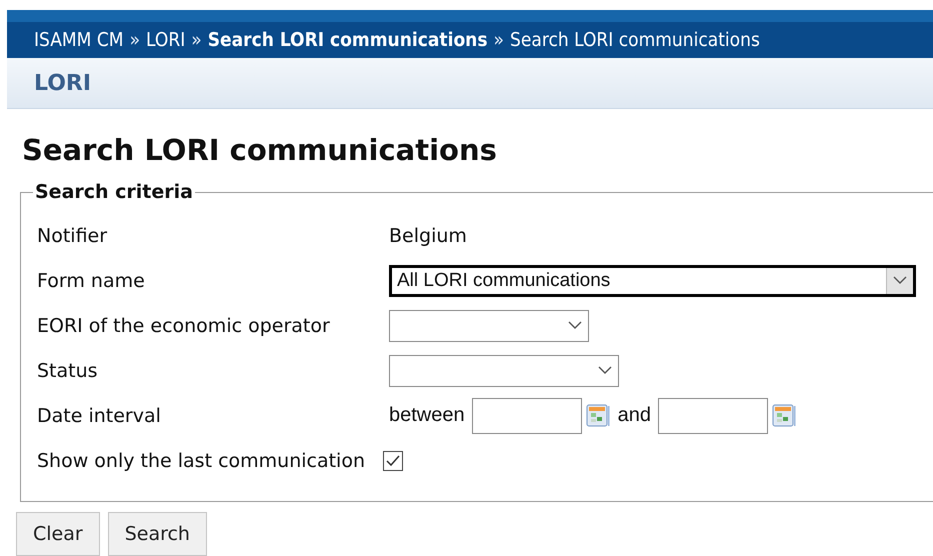 The image size is (933, 556). I want to click on field-label: Form name, so click(91, 281).